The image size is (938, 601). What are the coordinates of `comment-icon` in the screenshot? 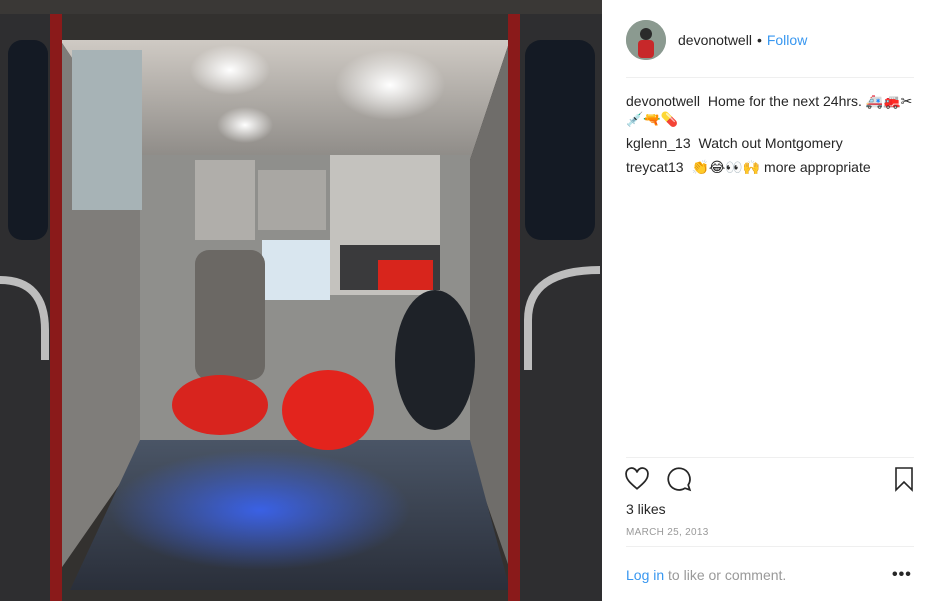 It's located at (679, 481).